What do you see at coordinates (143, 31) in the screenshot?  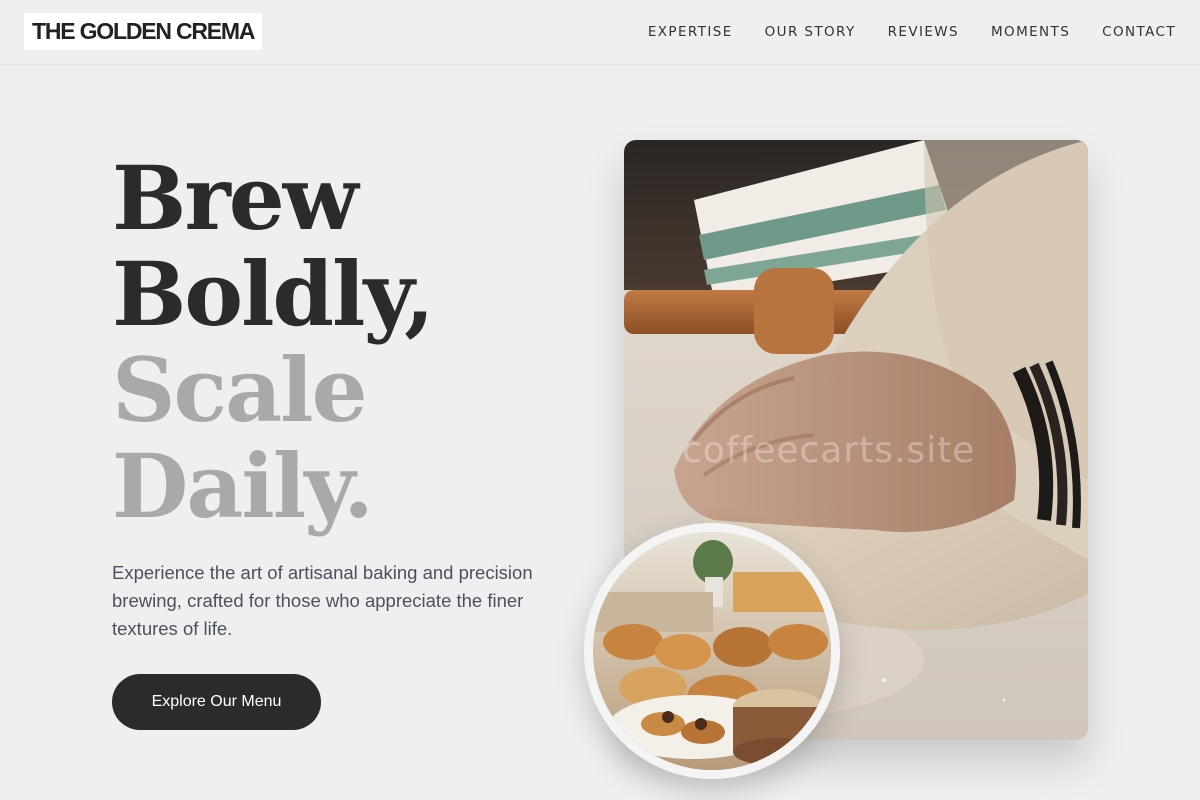 I see `brand-logo: THE GOLDEN CREMA` at bounding box center [143, 31].